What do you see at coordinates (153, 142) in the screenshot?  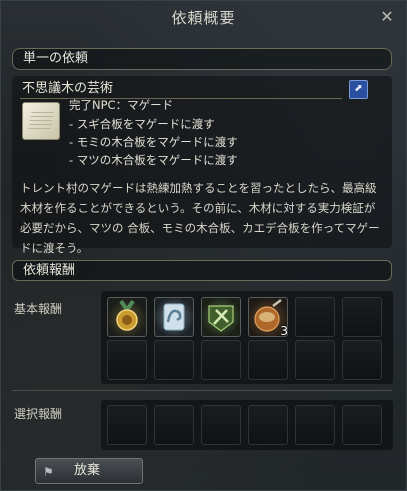 I see `objective-item: - モミの木合板をマゲードに渡す` at bounding box center [153, 142].